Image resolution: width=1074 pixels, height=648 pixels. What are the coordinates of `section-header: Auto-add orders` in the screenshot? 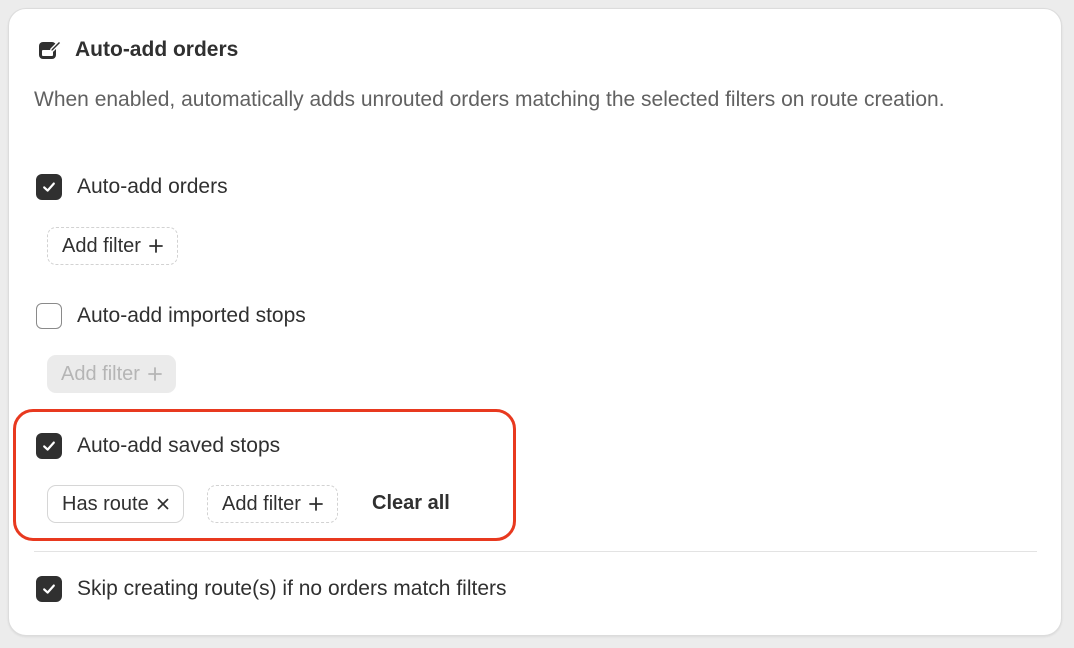 It's located at (137, 50).